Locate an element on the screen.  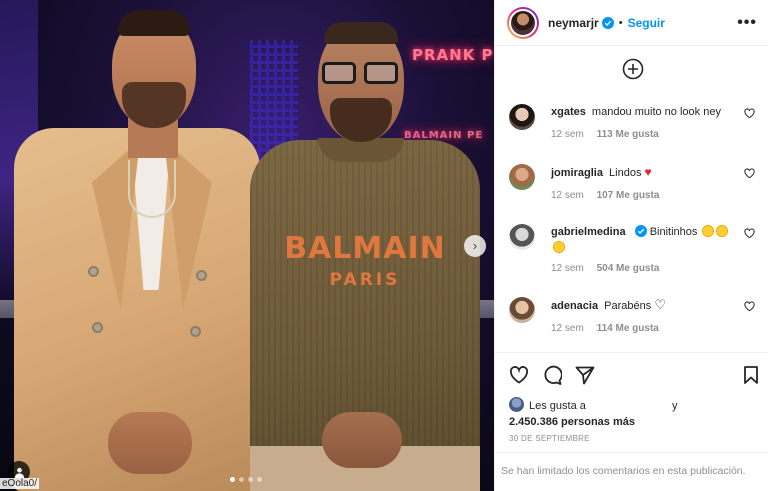
comment-username: xgates is located at coordinates (568, 112).